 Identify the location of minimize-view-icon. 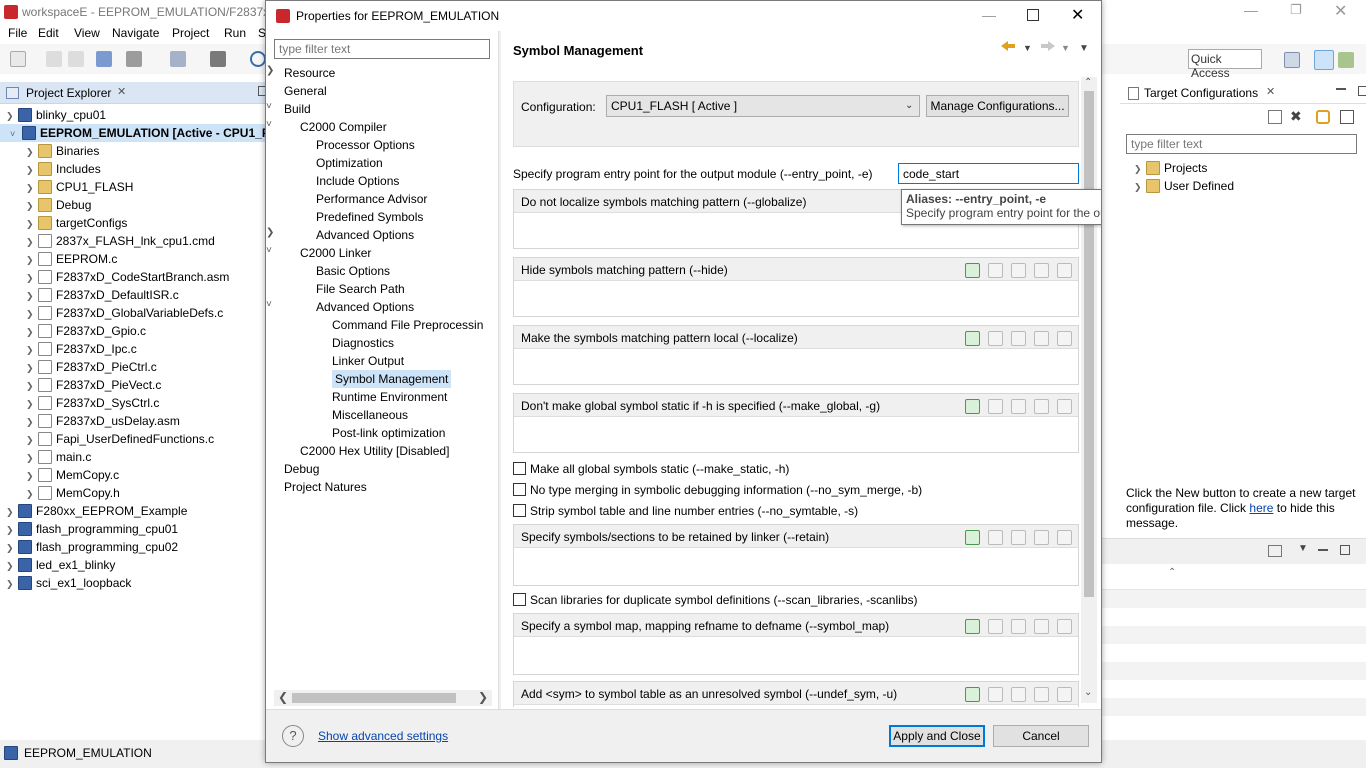
(1341, 89).